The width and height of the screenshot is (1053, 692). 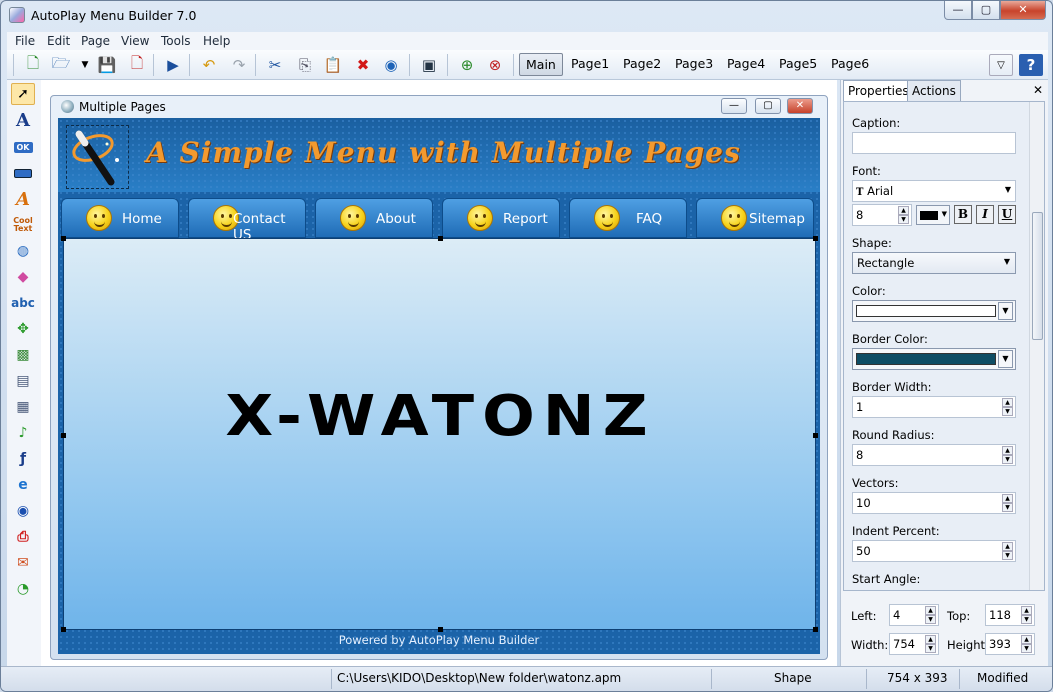 What do you see at coordinates (33, 65) in the screenshot?
I see `new-icon: 🗋` at bounding box center [33, 65].